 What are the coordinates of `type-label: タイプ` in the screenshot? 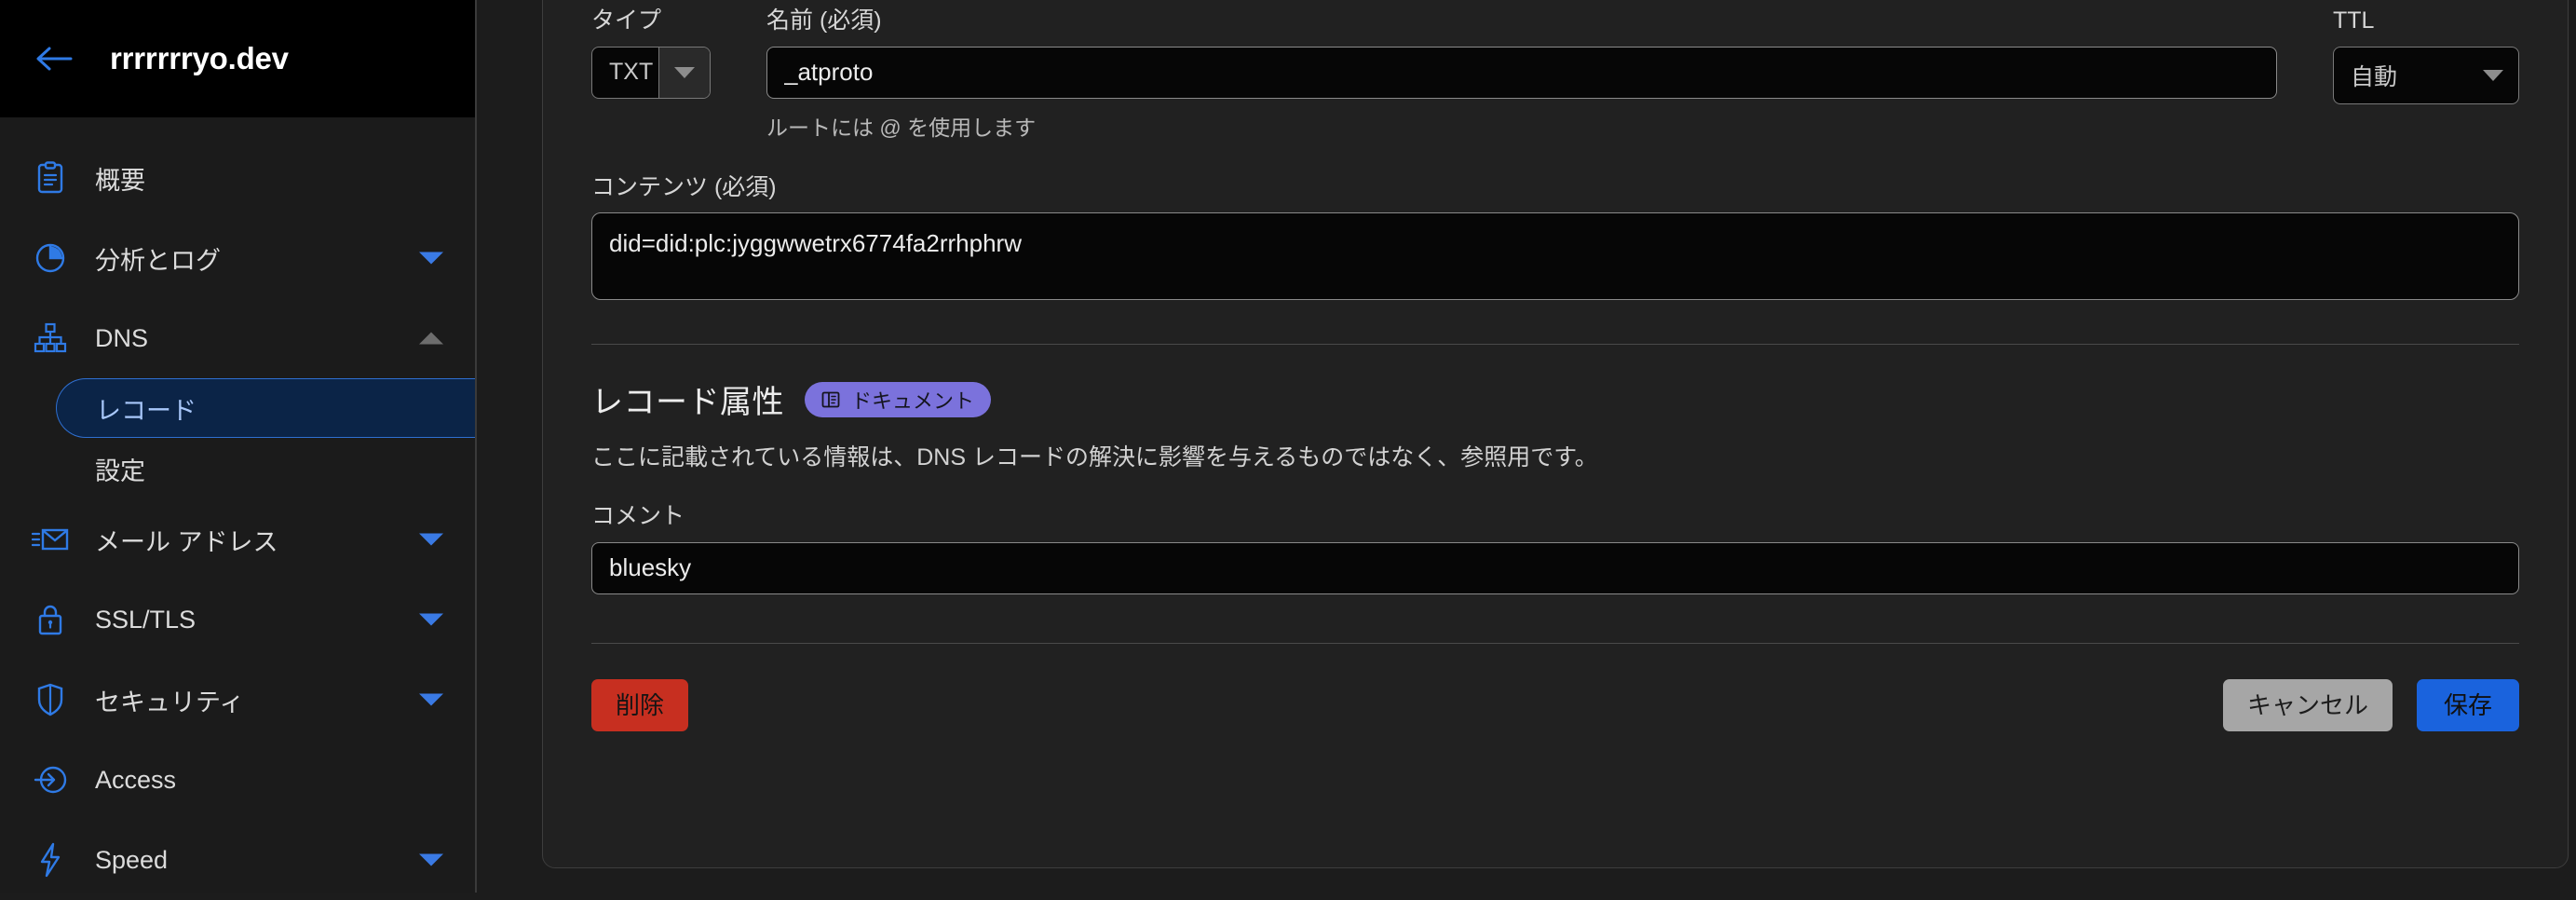 It's located at (626, 20).